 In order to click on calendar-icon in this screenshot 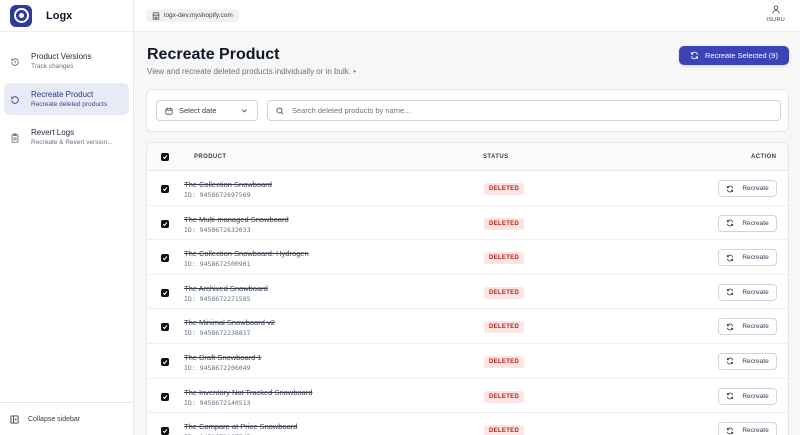, I will do `click(169, 111)`.